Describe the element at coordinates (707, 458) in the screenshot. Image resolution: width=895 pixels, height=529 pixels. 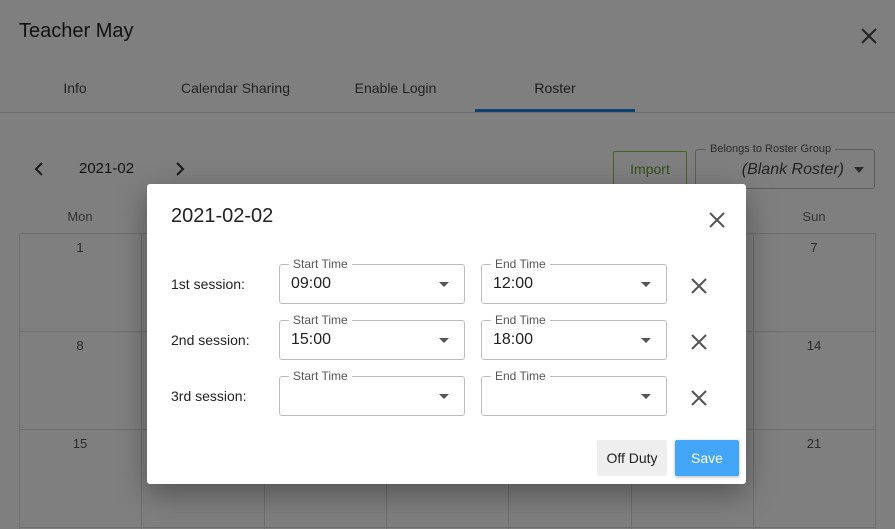
I see `save-button: Save` at that location.